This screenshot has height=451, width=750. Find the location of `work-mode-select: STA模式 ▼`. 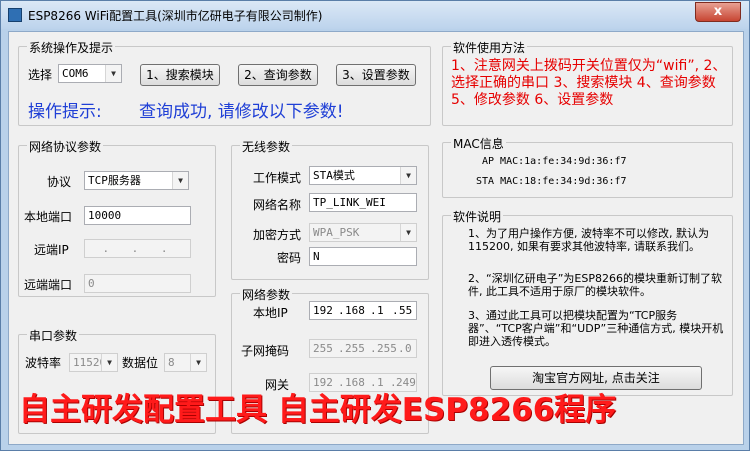

work-mode-select: STA模式 ▼ is located at coordinates (363, 175).